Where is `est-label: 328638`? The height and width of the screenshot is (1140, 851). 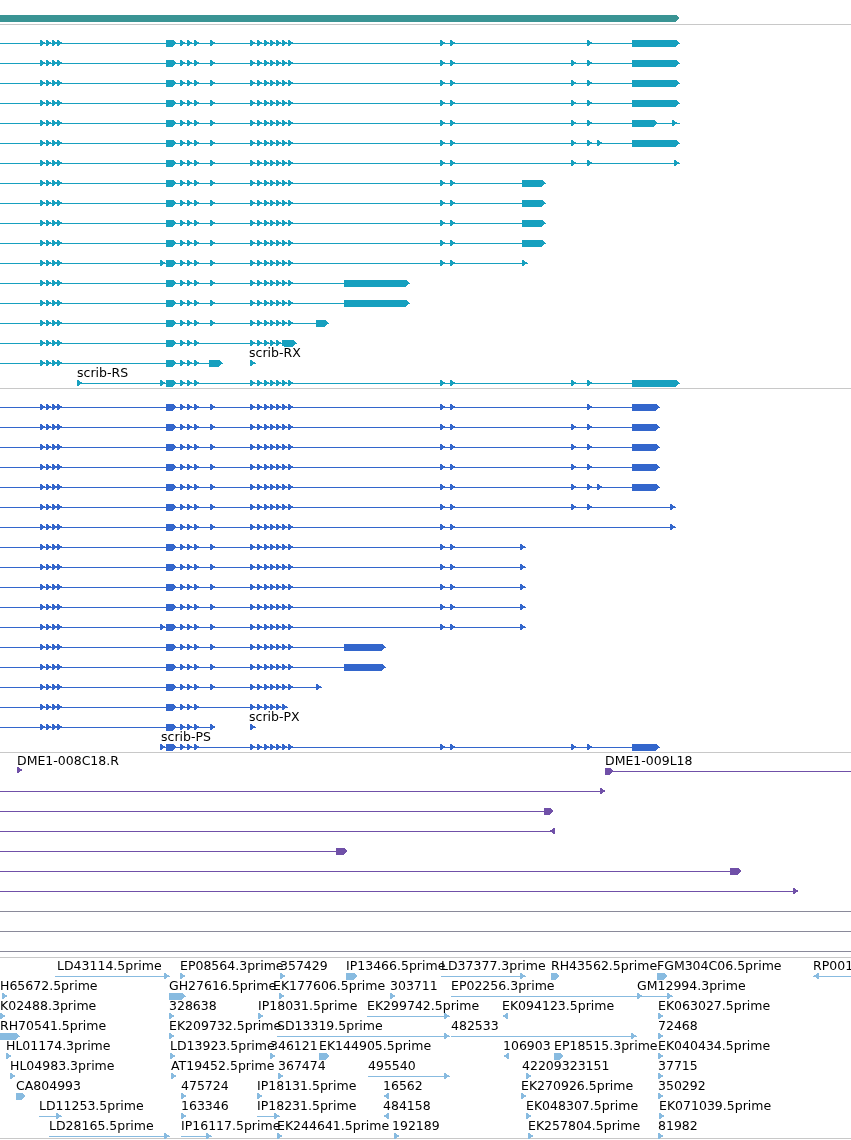
est-label: 328638 is located at coordinates (193, 1005).